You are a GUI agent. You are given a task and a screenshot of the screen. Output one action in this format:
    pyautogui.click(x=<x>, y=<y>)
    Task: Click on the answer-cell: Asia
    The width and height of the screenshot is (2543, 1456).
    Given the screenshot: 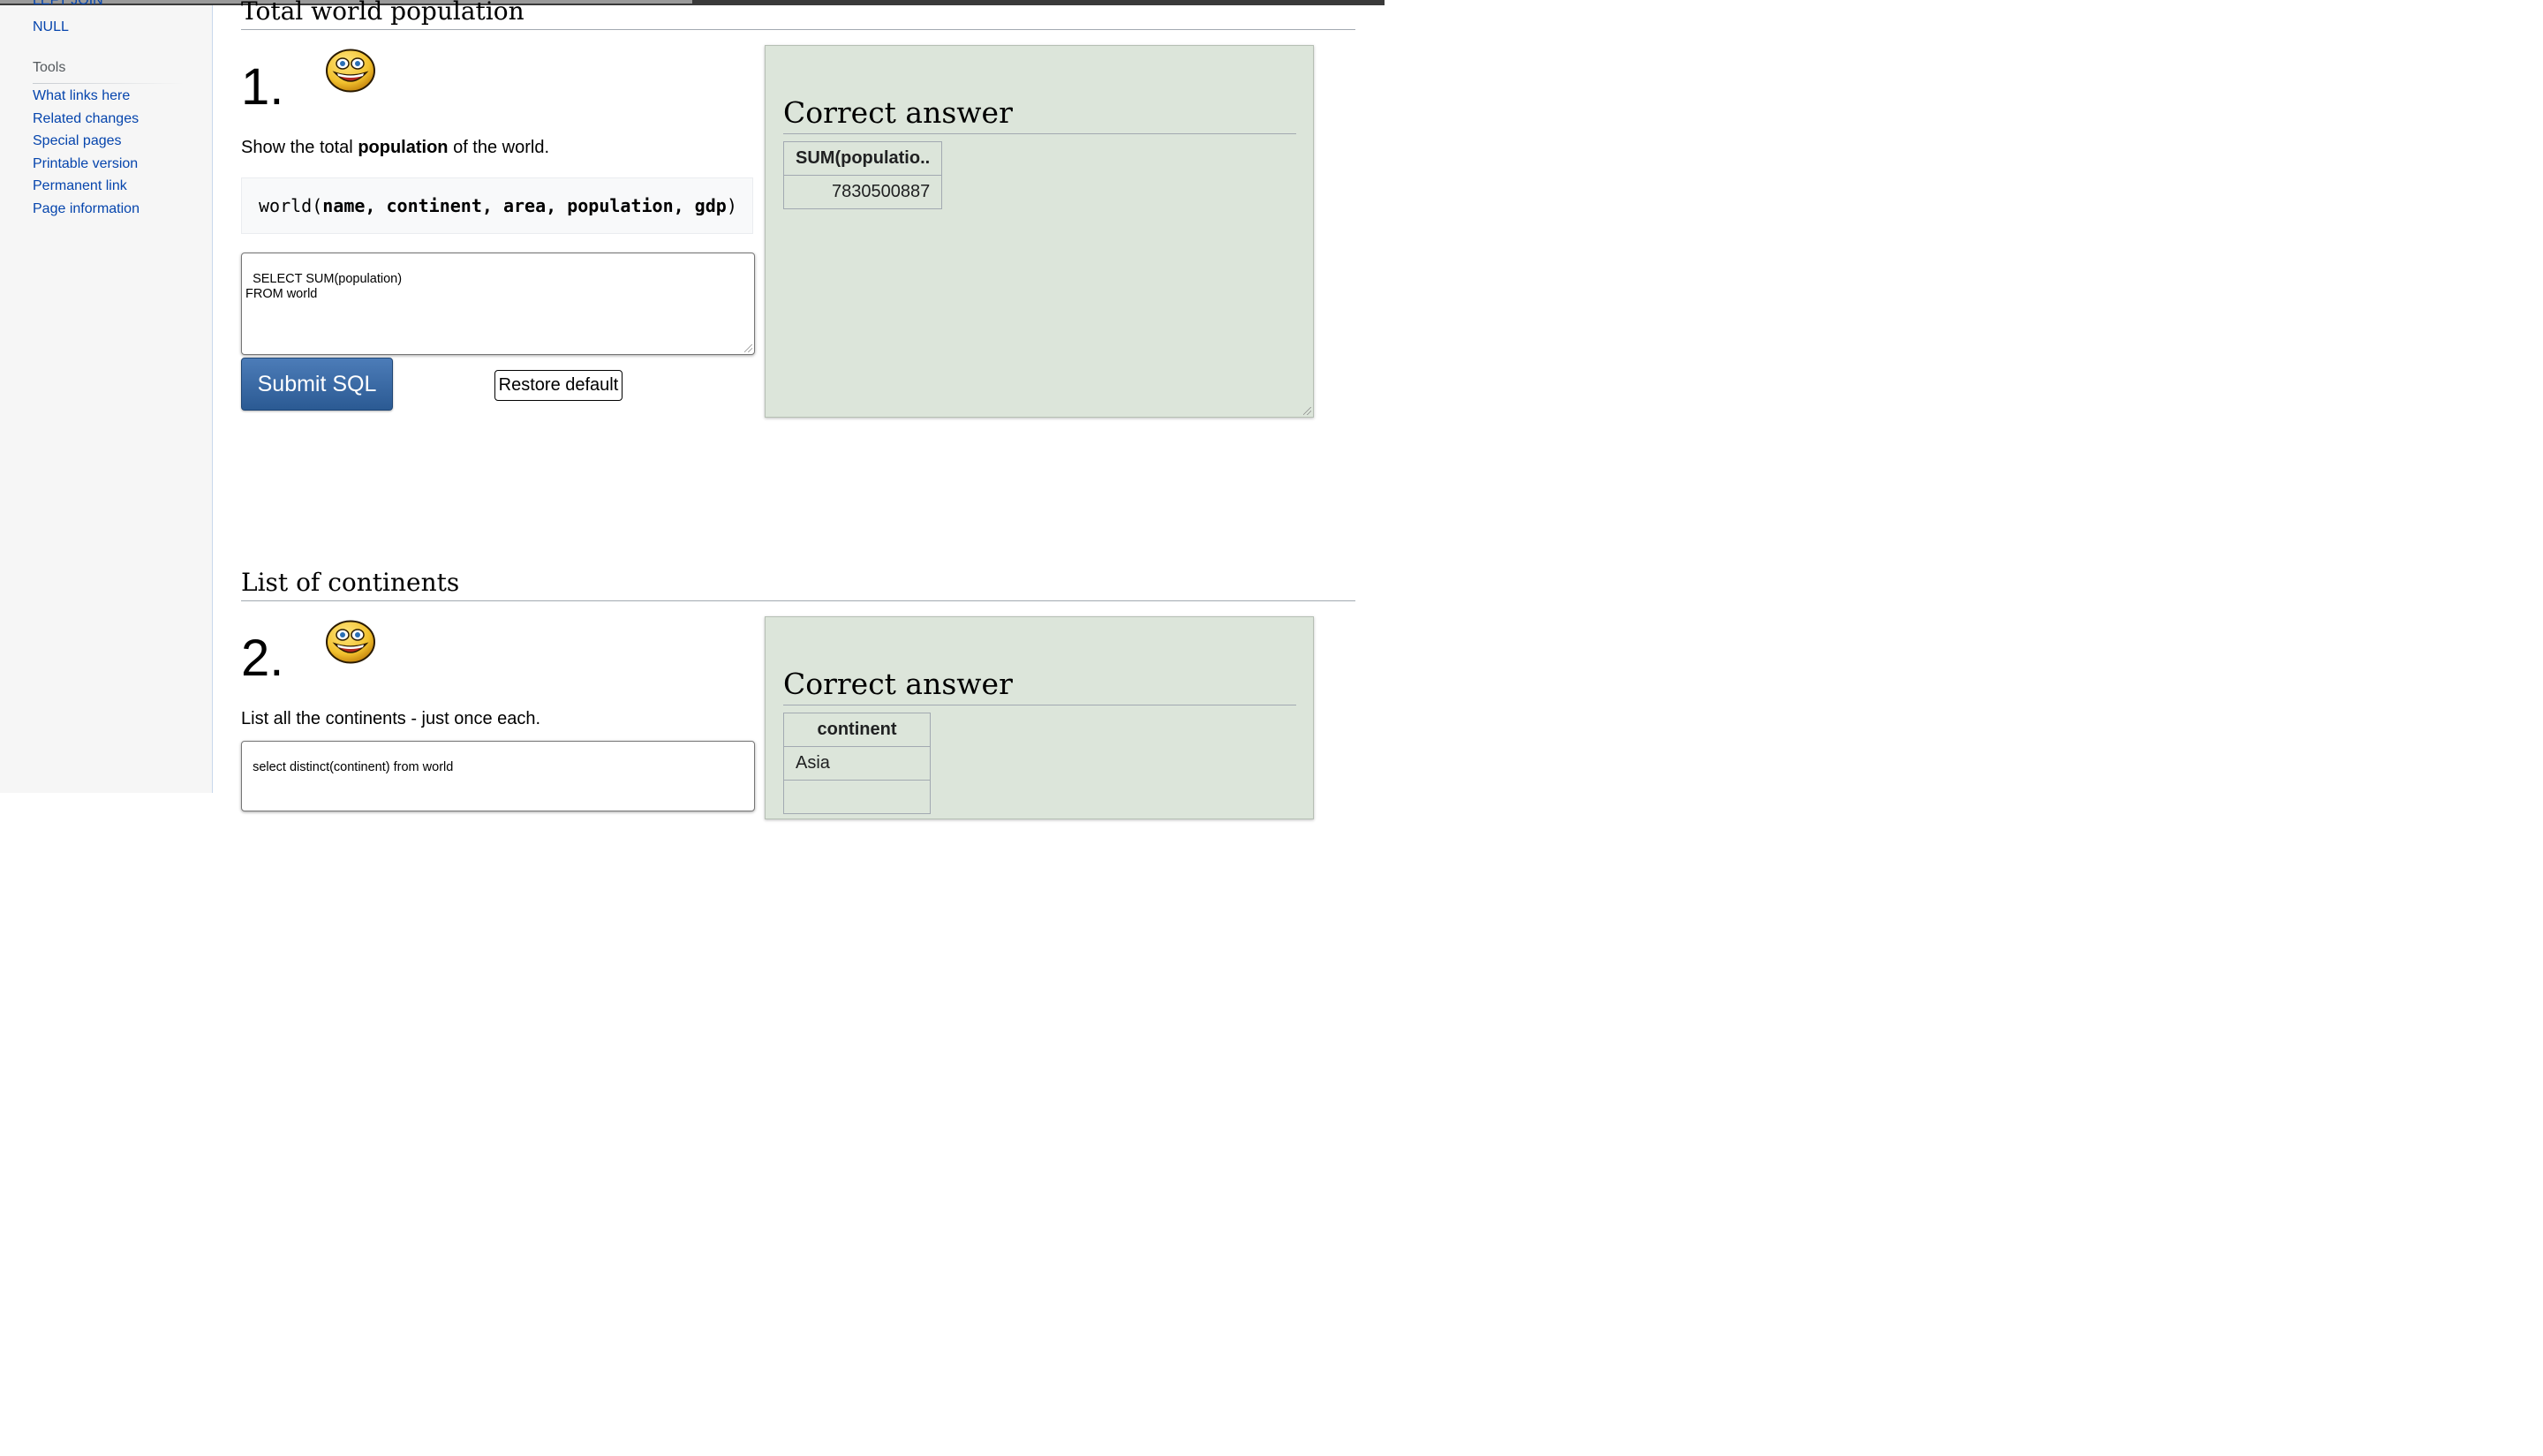 What is the action you would take?
    pyautogui.click(x=857, y=763)
    